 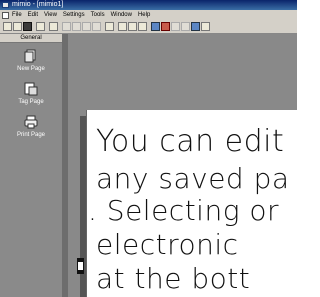 I want to click on cut-icon, so click(x=66, y=26).